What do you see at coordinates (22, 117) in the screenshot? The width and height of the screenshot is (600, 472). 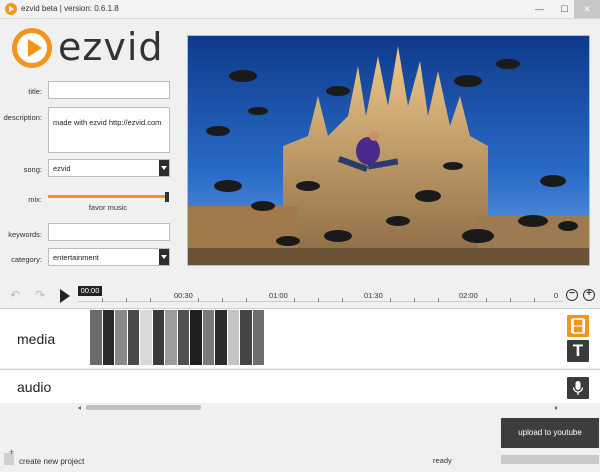 I see `description-label: description:` at bounding box center [22, 117].